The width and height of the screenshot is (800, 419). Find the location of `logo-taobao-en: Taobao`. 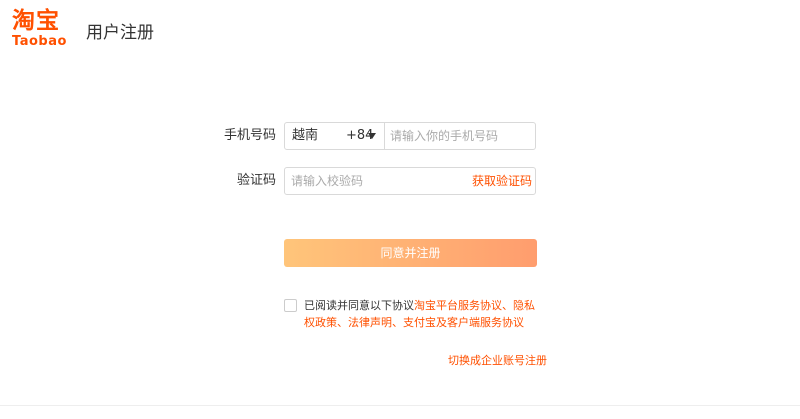

logo-taobao-en: Taobao is located at coordinates (39, 42).